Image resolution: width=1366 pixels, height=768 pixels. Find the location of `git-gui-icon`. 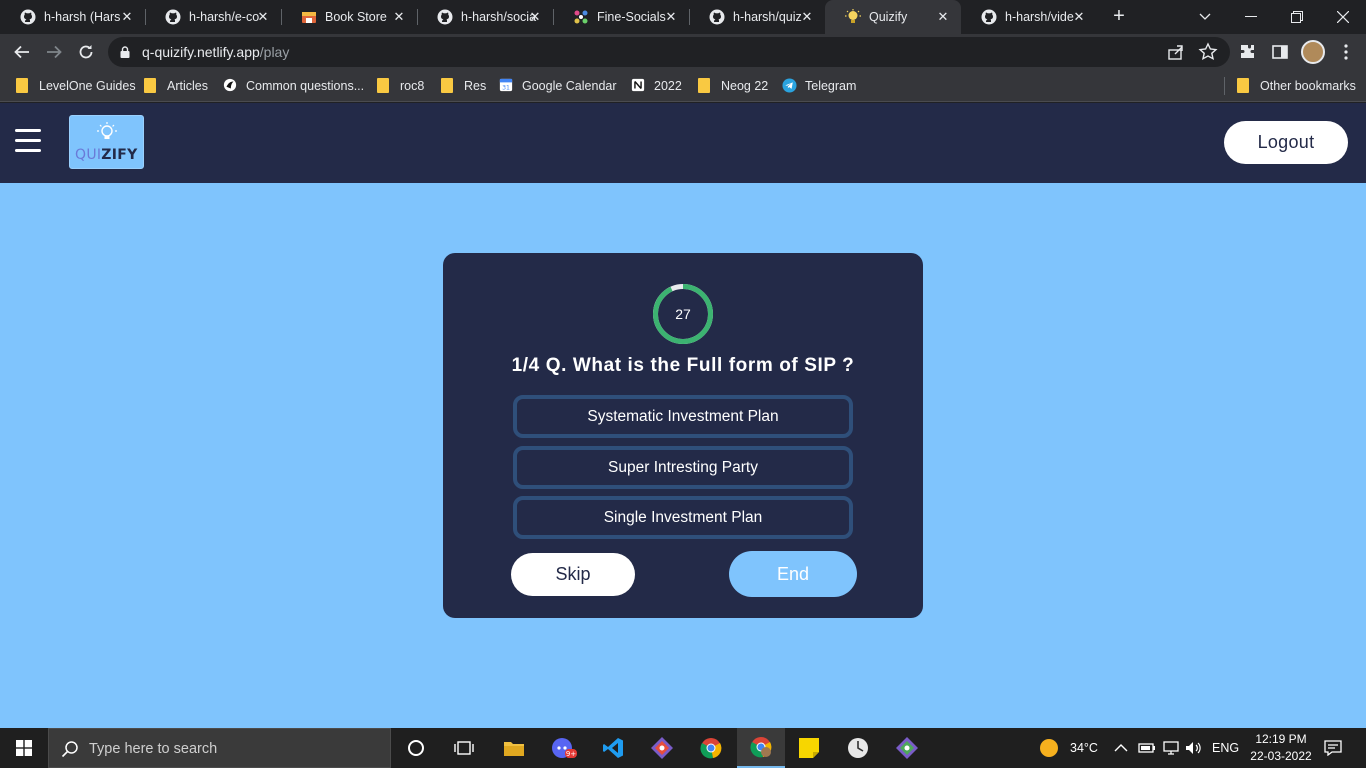

git-gui-icon is located at coordinates (662, 748).